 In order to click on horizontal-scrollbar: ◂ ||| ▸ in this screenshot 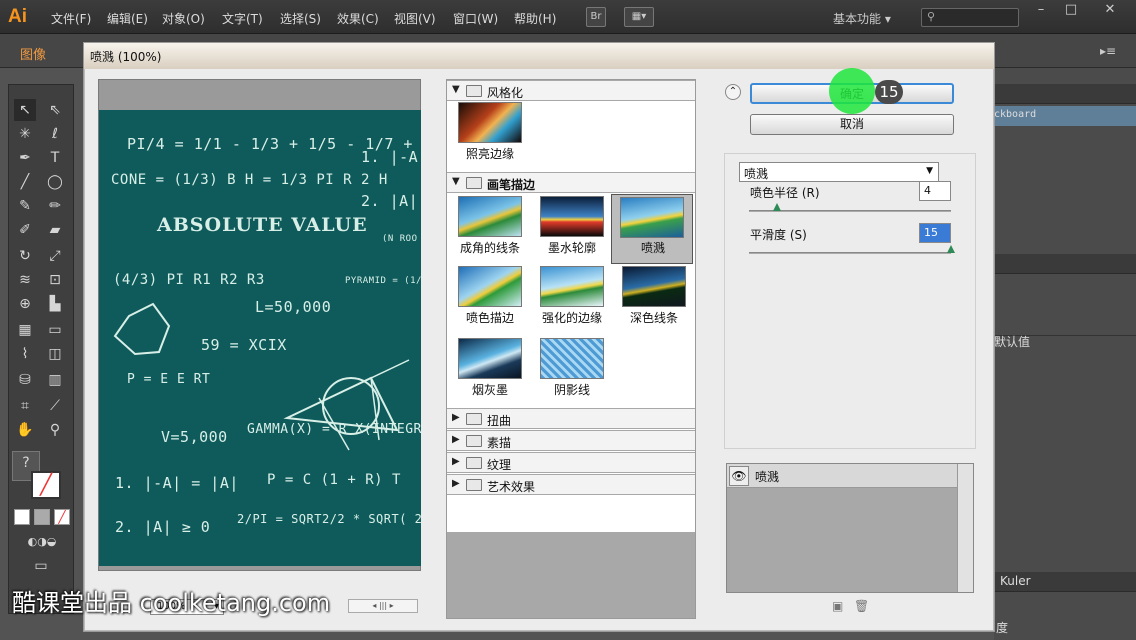, I will do `click(383, 606)`.